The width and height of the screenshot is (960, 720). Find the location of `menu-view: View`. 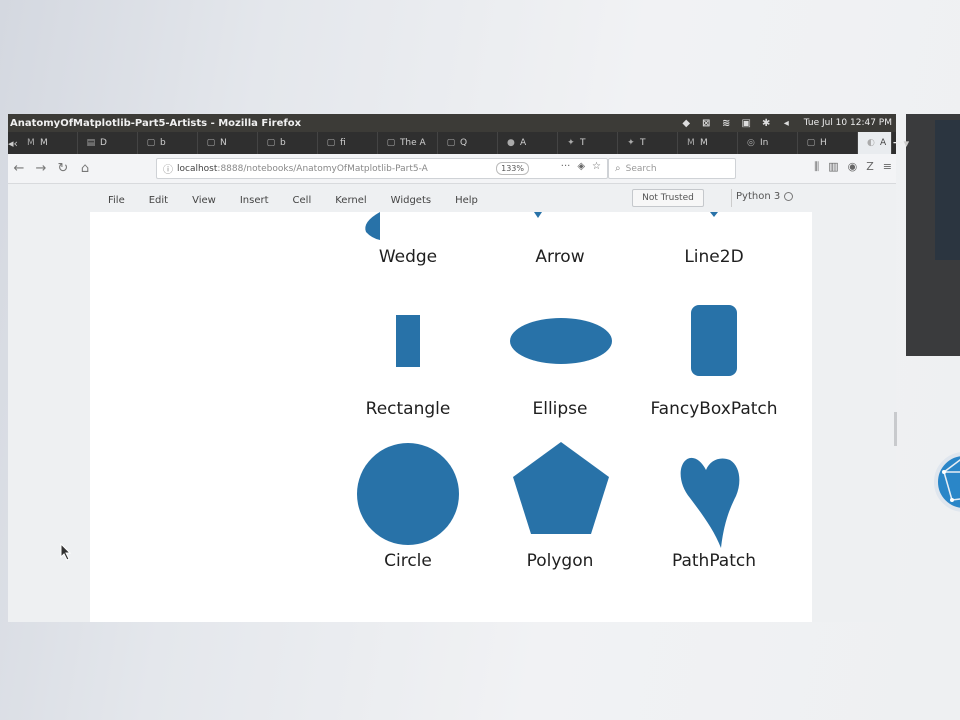

menu-view: View is located at coordinates (204, 200).